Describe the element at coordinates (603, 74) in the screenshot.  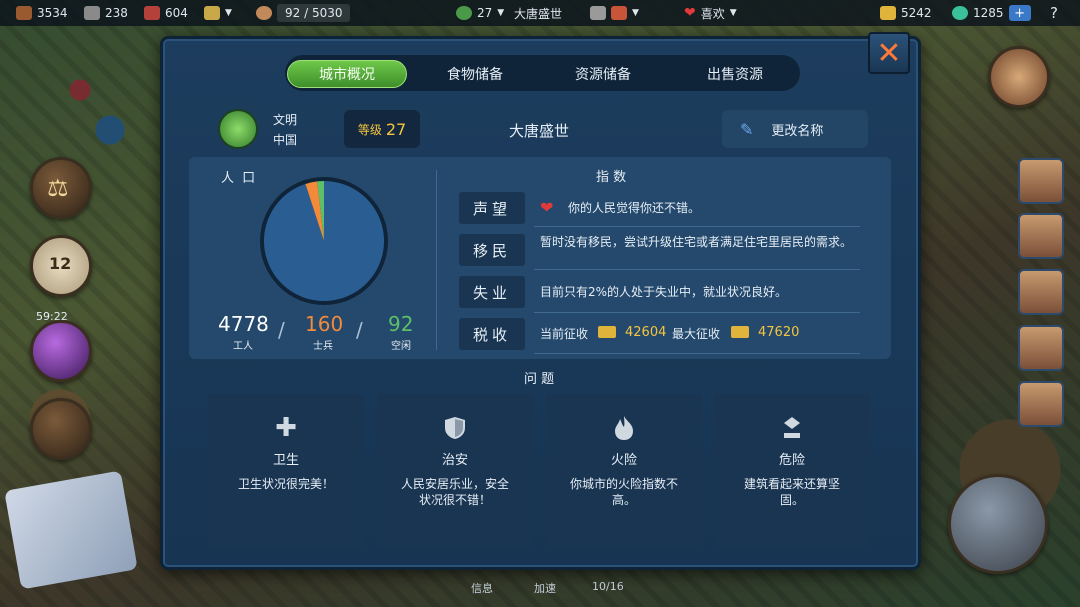
I see `tab-resource-reserve: 资源储备` at that location.